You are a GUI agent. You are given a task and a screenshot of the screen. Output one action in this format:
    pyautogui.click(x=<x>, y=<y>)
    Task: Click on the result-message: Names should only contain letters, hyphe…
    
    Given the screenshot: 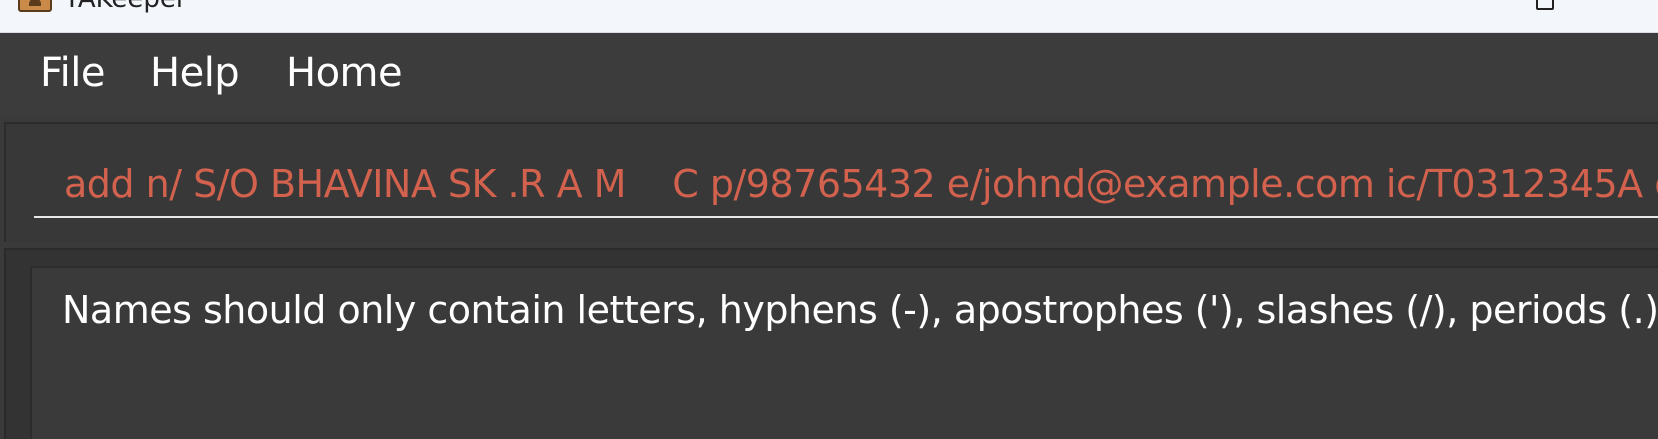 What is the action you would take?
    pyautogui.click(x=860, y=310)
    